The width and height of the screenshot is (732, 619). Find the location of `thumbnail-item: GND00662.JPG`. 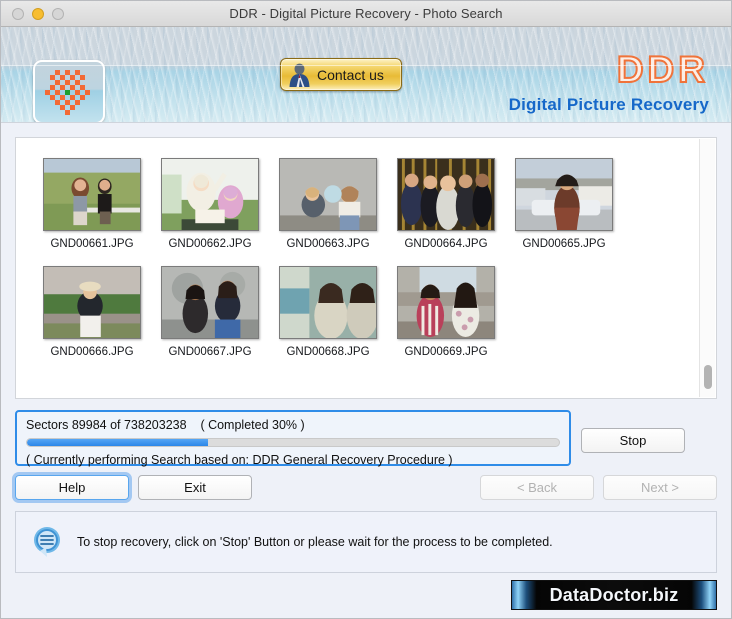

thumbnail-item: GND00662.JPG is located at coordinates (210, 204).